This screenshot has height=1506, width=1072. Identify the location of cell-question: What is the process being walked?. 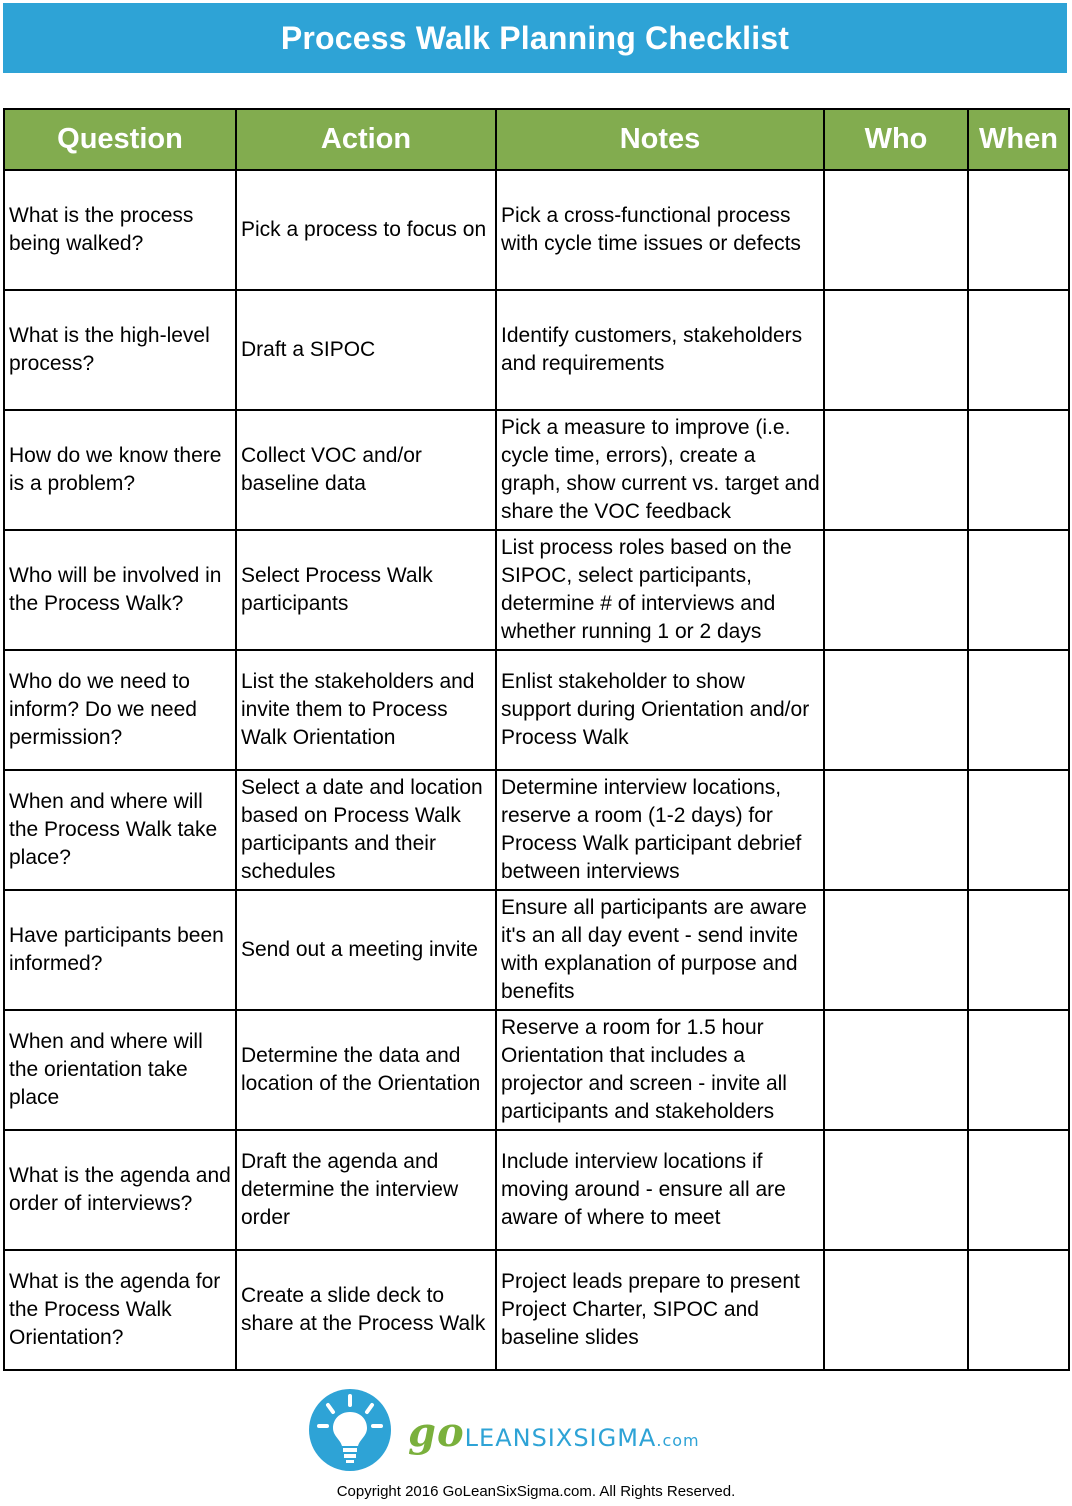
(120, 230).